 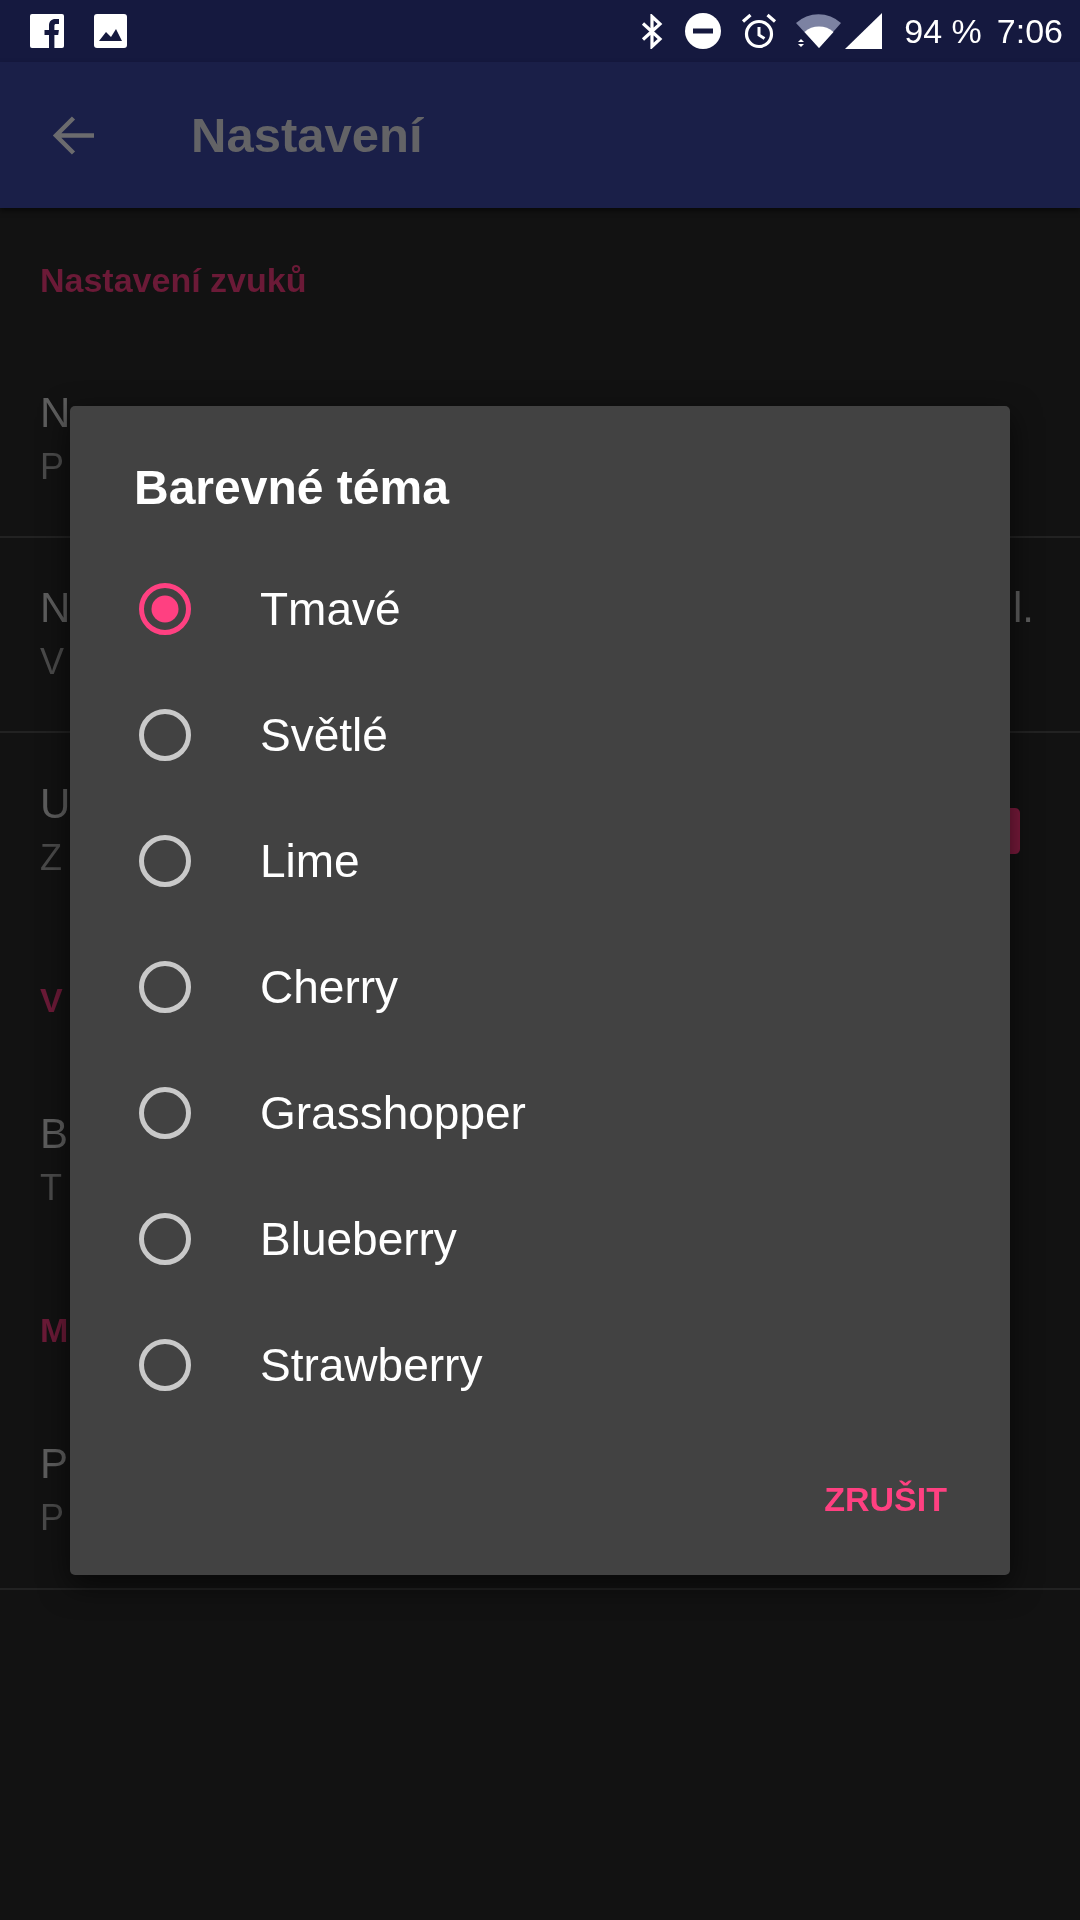 I want to click on dialog-title: Barevné téma, so click(x=291, y=488).